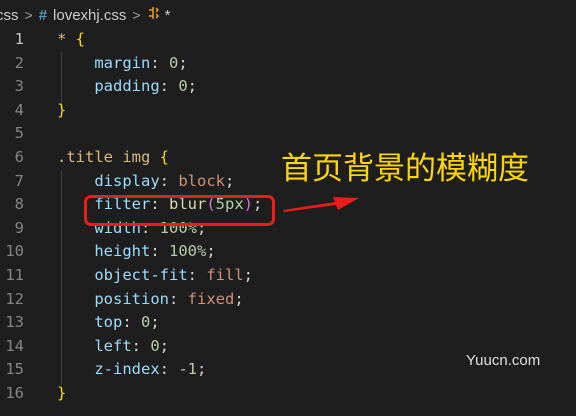 This screenshot has height=416, width=576. What do you see at coordinates (503, 360) in the screenshot?
I see `watermark: Yuucn.com` at bounding box center [503, 360].